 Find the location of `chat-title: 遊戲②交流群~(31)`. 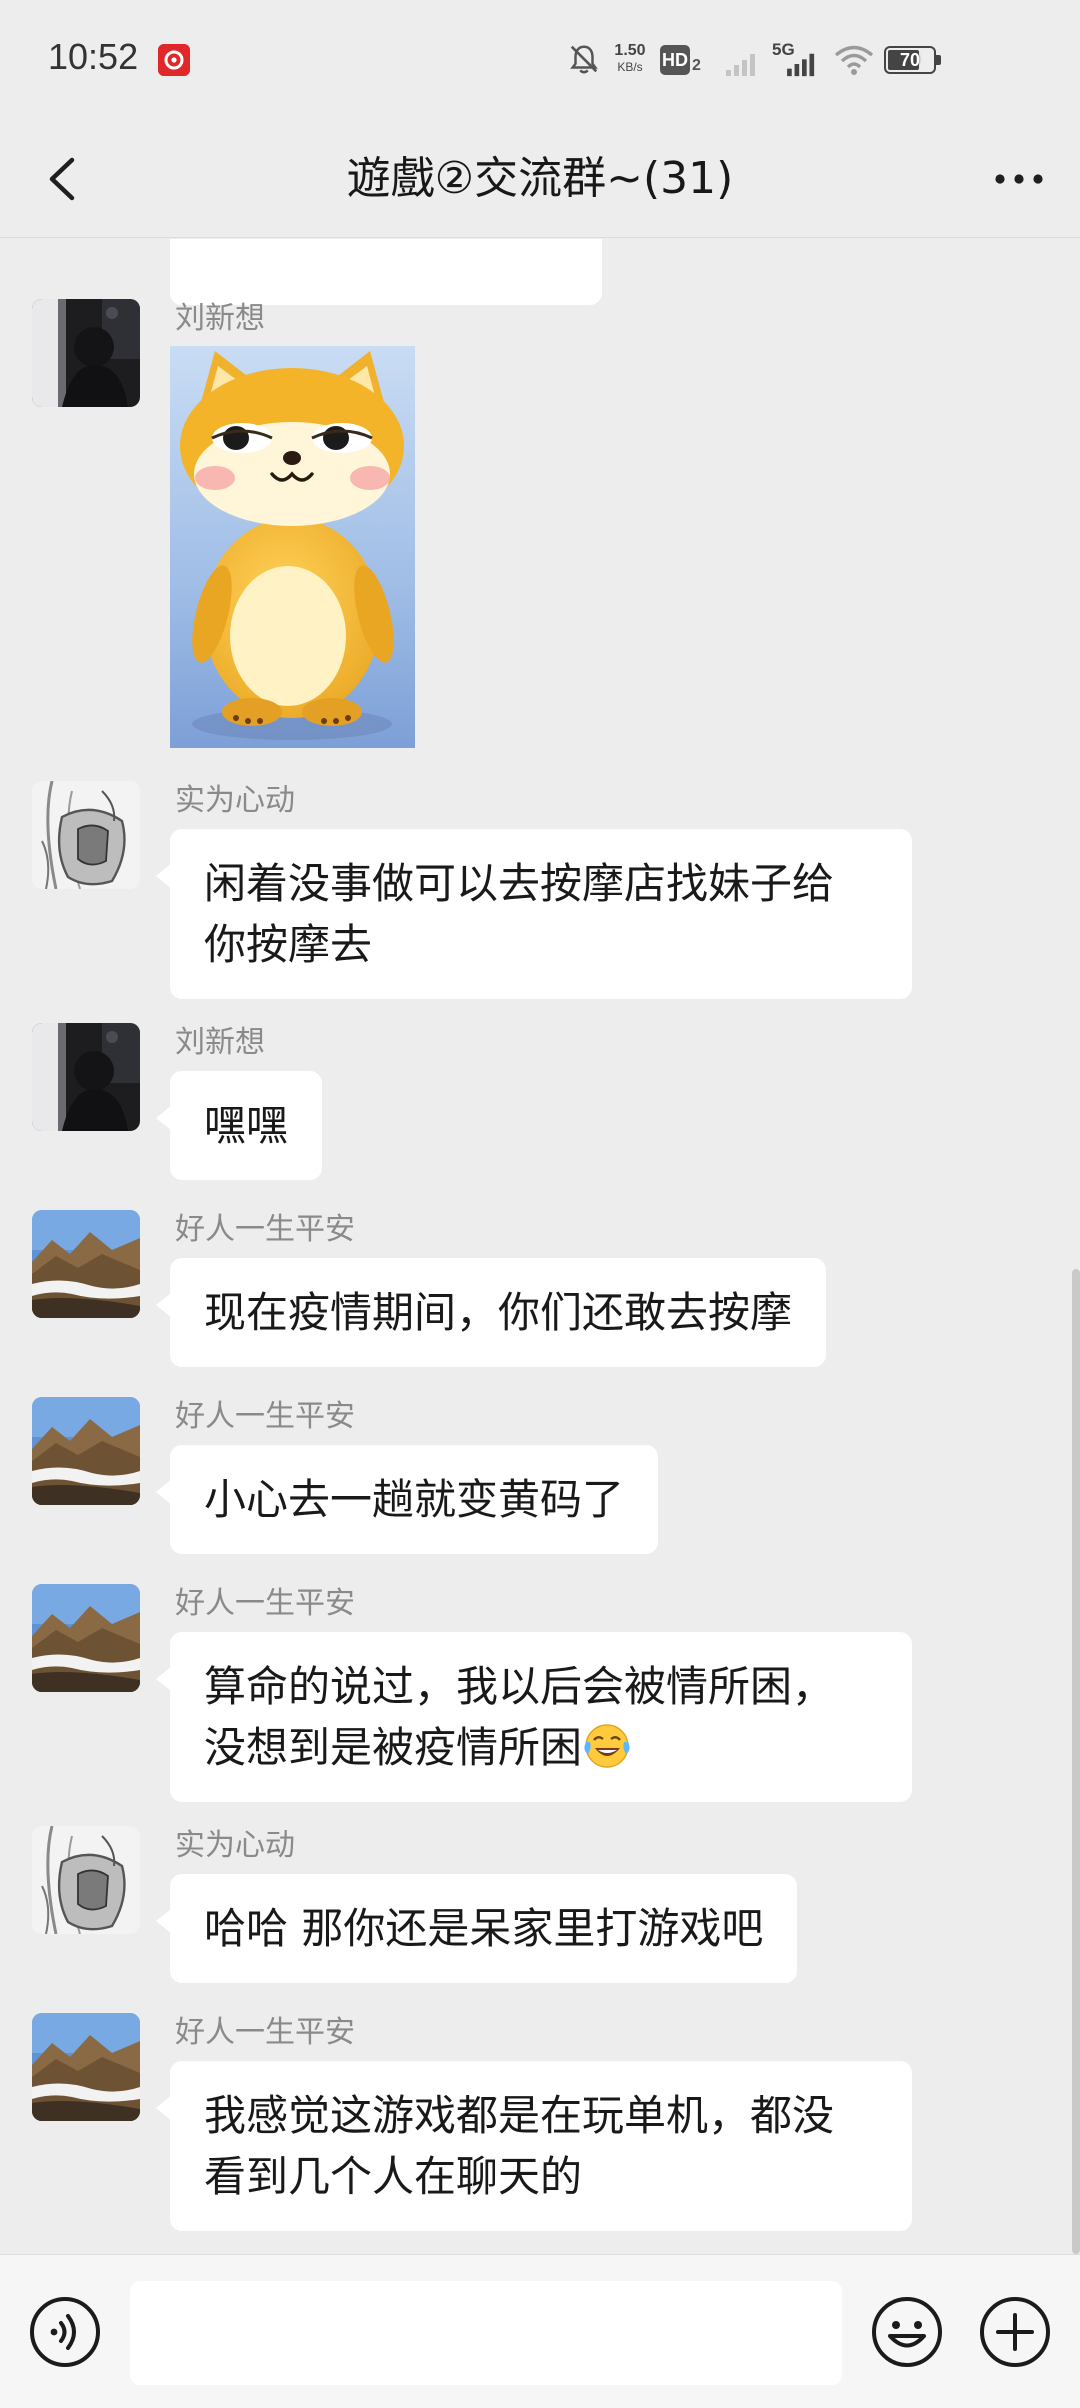

chat-title: 遊戲②交流群~(31) is located at coordinates (540, 178).